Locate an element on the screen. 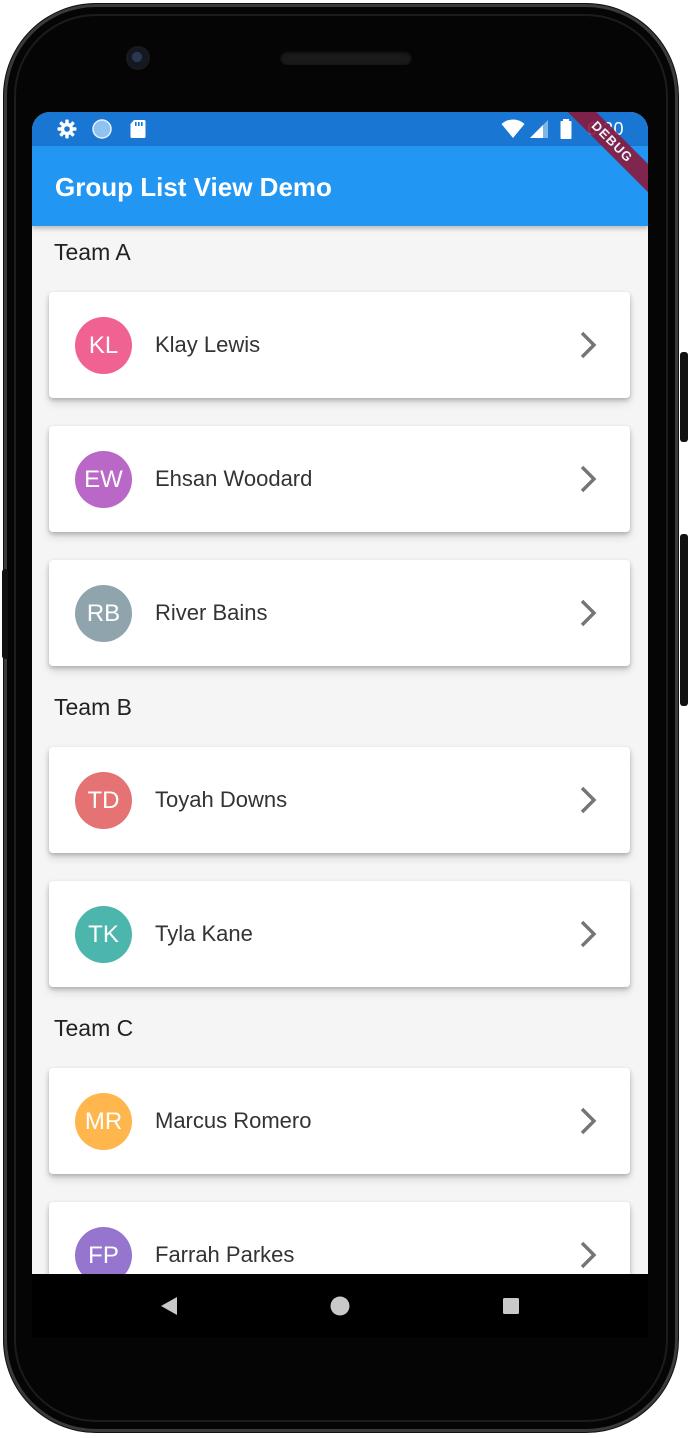 The width and height of the screenshot is (689, 1438). power-button is located at coordinates (684, 397).